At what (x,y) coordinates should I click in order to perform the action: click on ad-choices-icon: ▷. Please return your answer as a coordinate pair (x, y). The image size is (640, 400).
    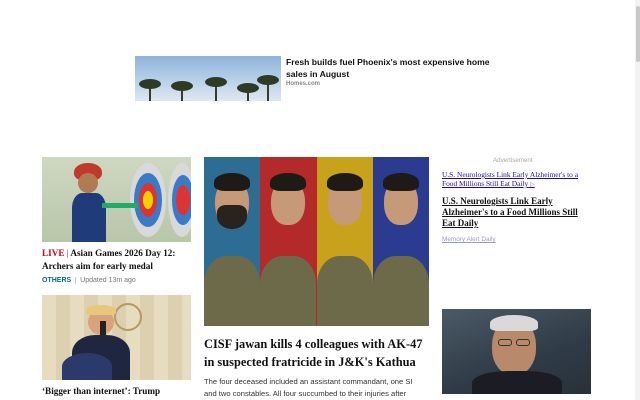
    Looking at the image, I should click on (532, 185).